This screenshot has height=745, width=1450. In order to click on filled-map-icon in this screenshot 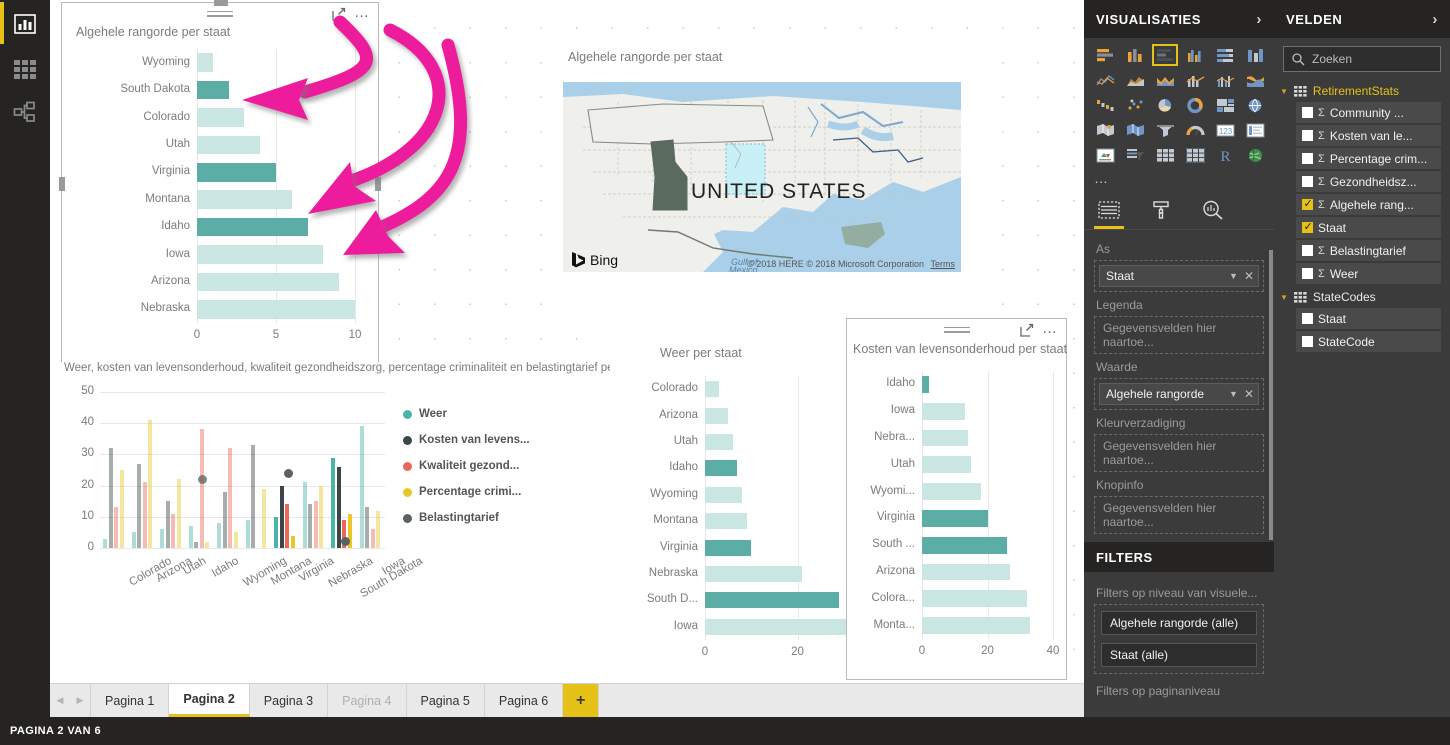, I will do `click(1105, 130)`.